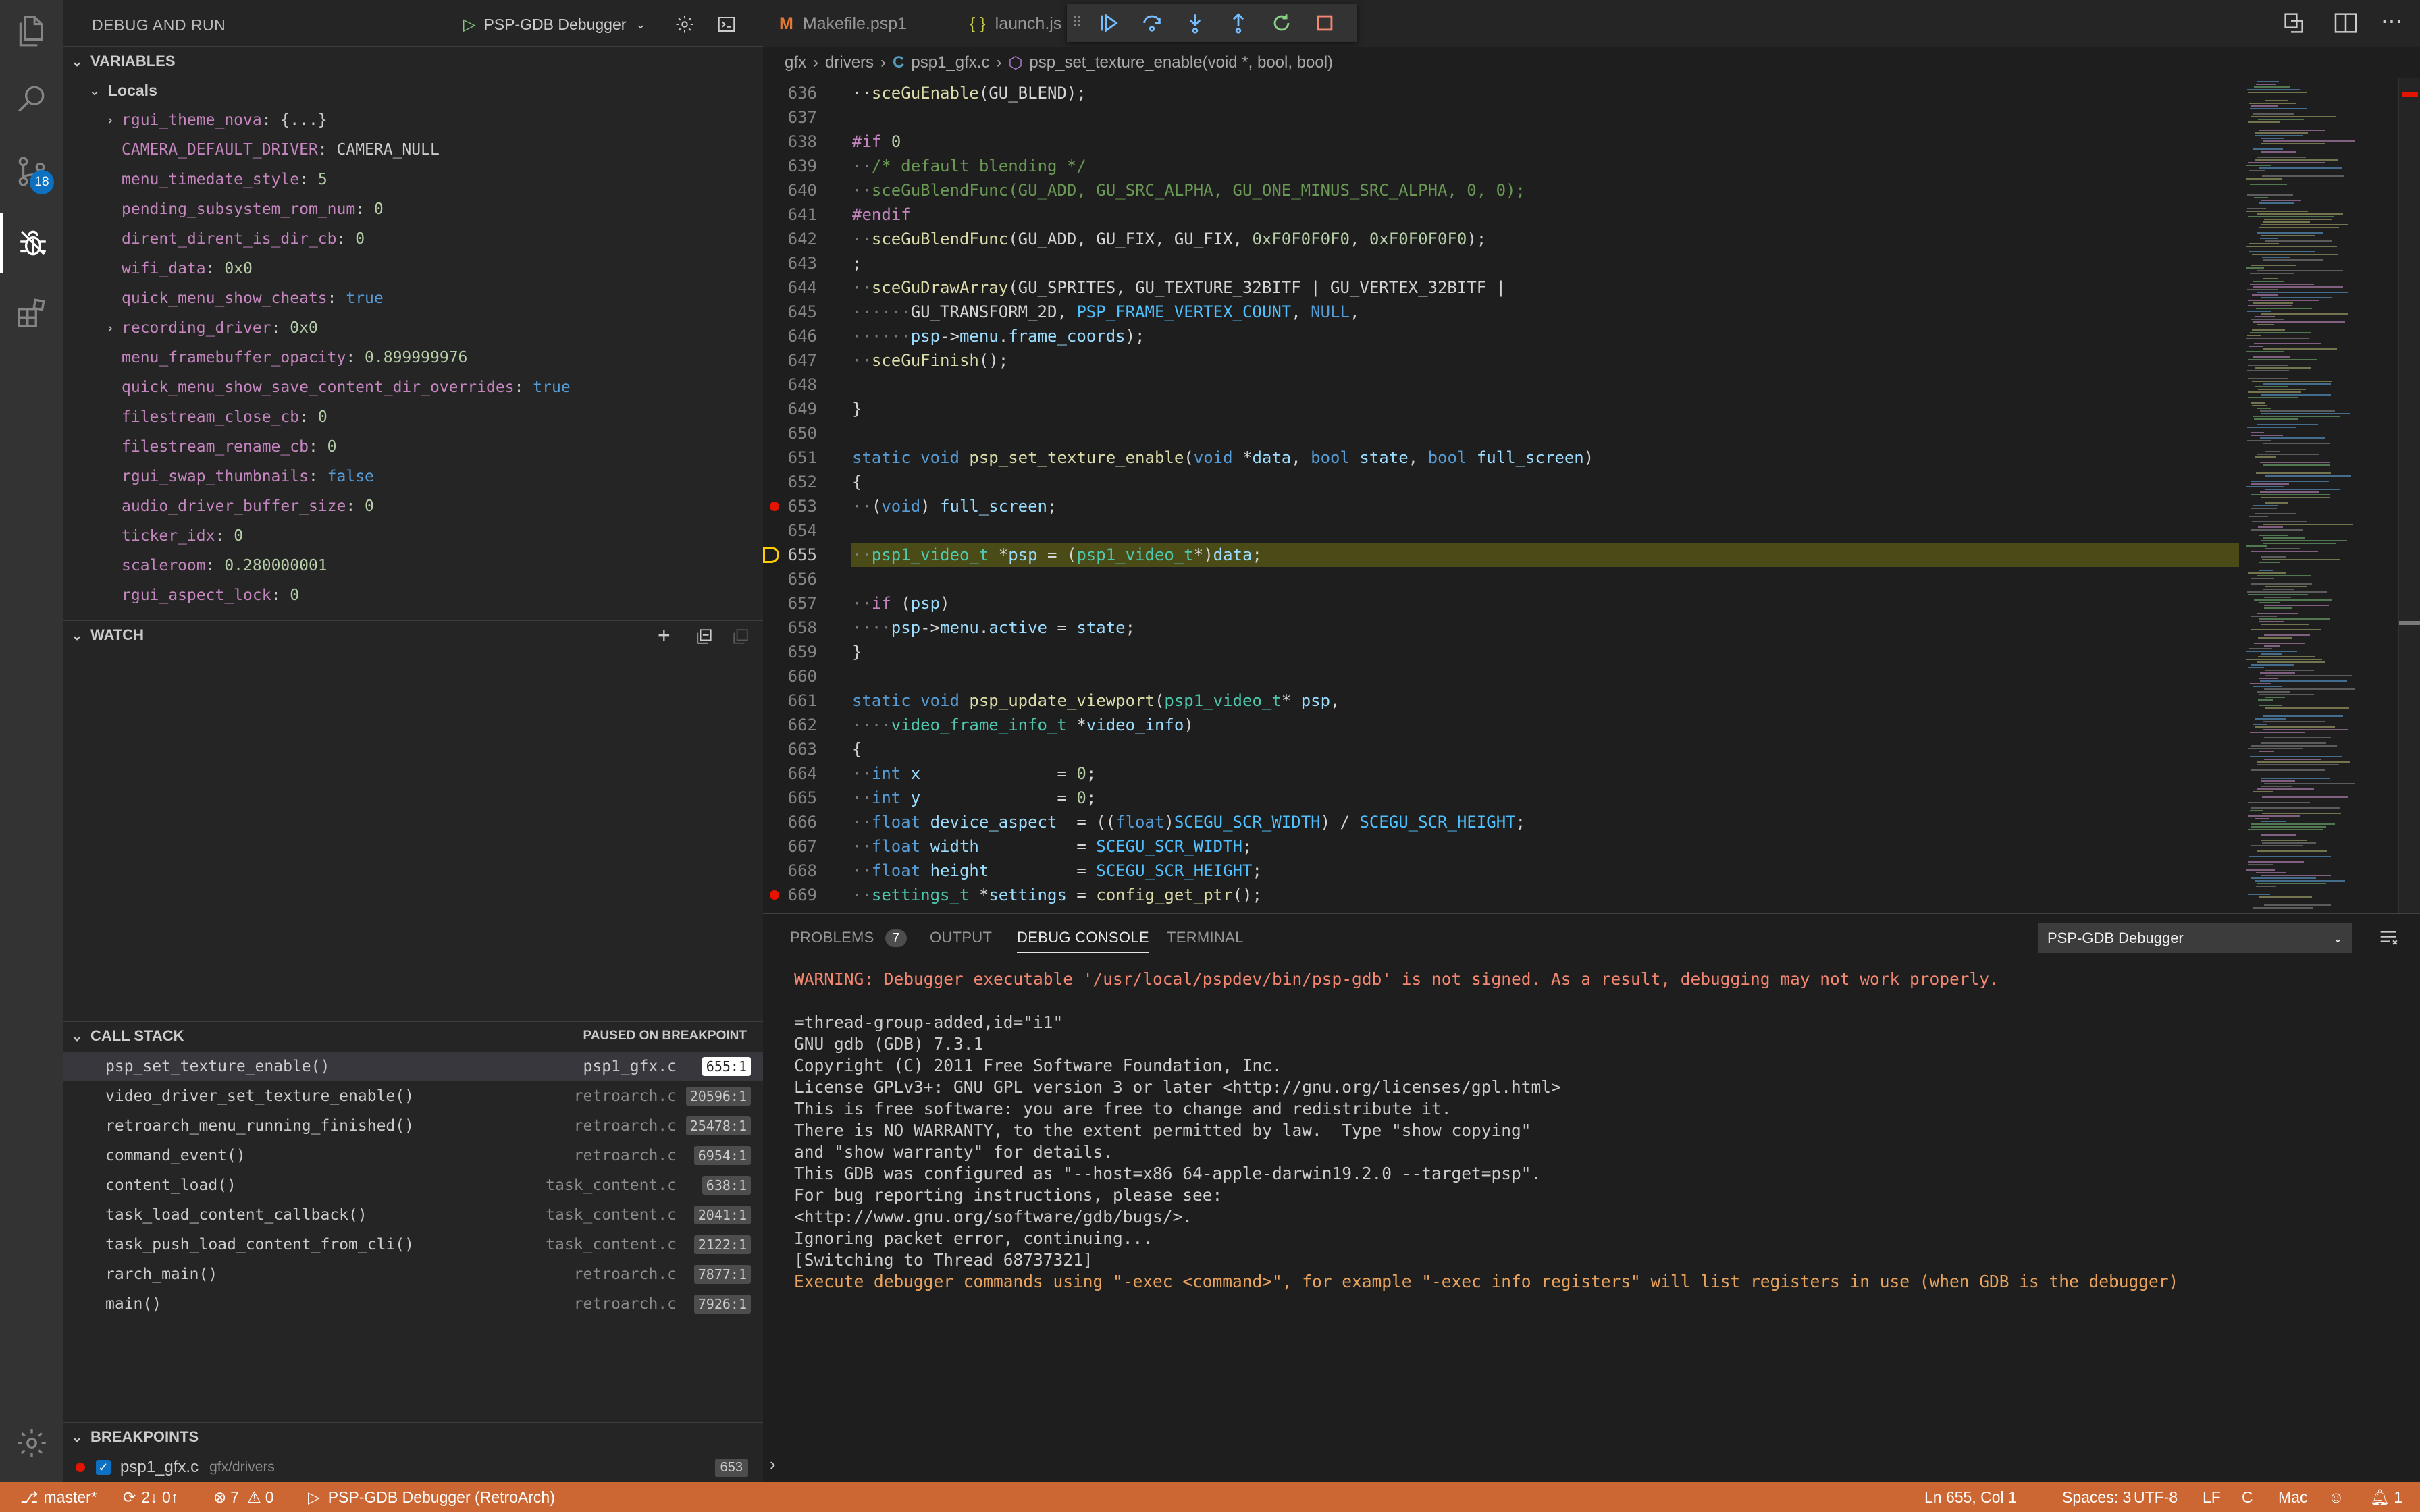  I want to click on source-control-icon, so click(31, 171).